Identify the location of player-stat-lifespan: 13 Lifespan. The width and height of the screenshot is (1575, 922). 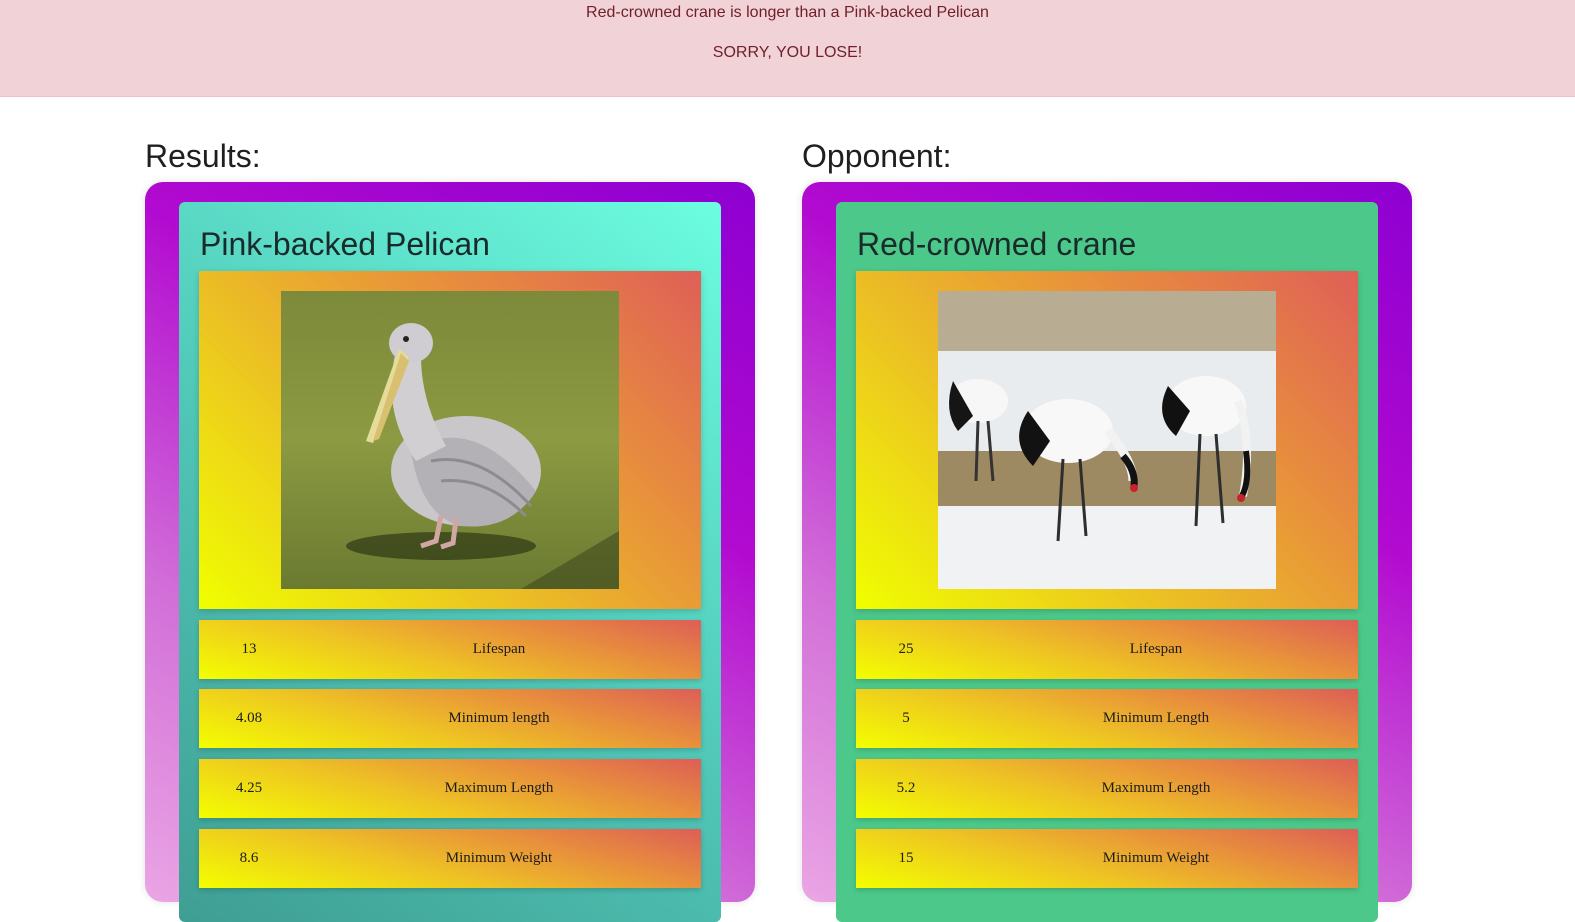
(450, 649).